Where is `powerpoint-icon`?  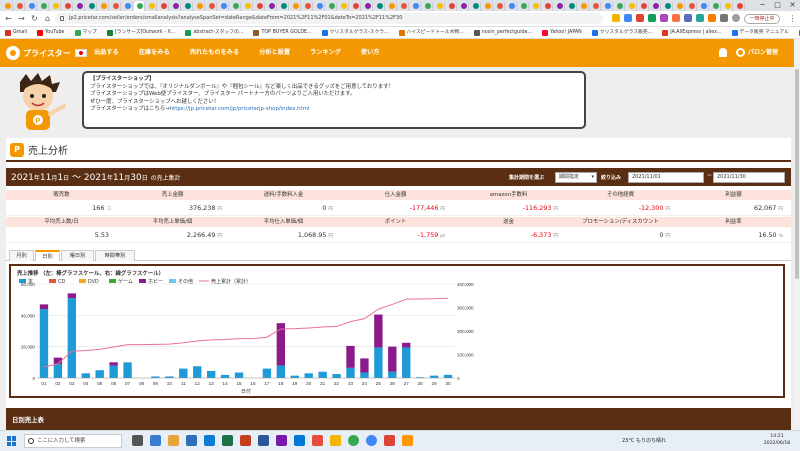 powerpoint-icon is located at coordinates (245, 440).